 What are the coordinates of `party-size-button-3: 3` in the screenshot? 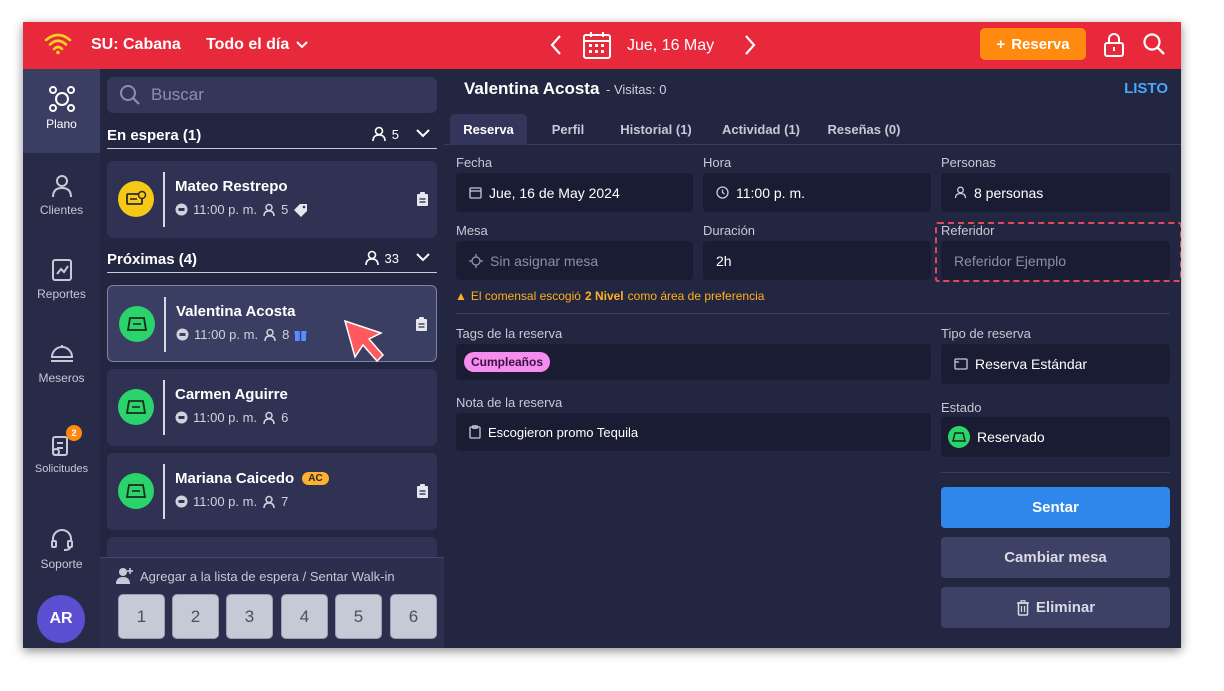 It's located at (249, 616).